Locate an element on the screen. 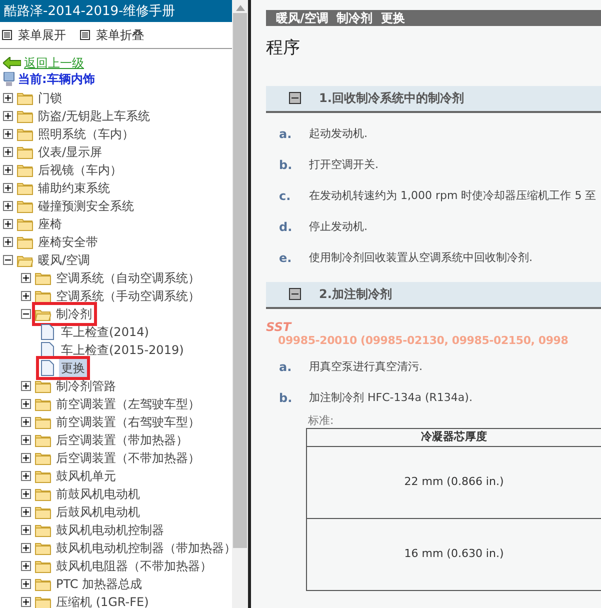 The width and height of the screenshot is (601, 608). tree-item: 制冷剂管路 is located at coordinates (86, 386).